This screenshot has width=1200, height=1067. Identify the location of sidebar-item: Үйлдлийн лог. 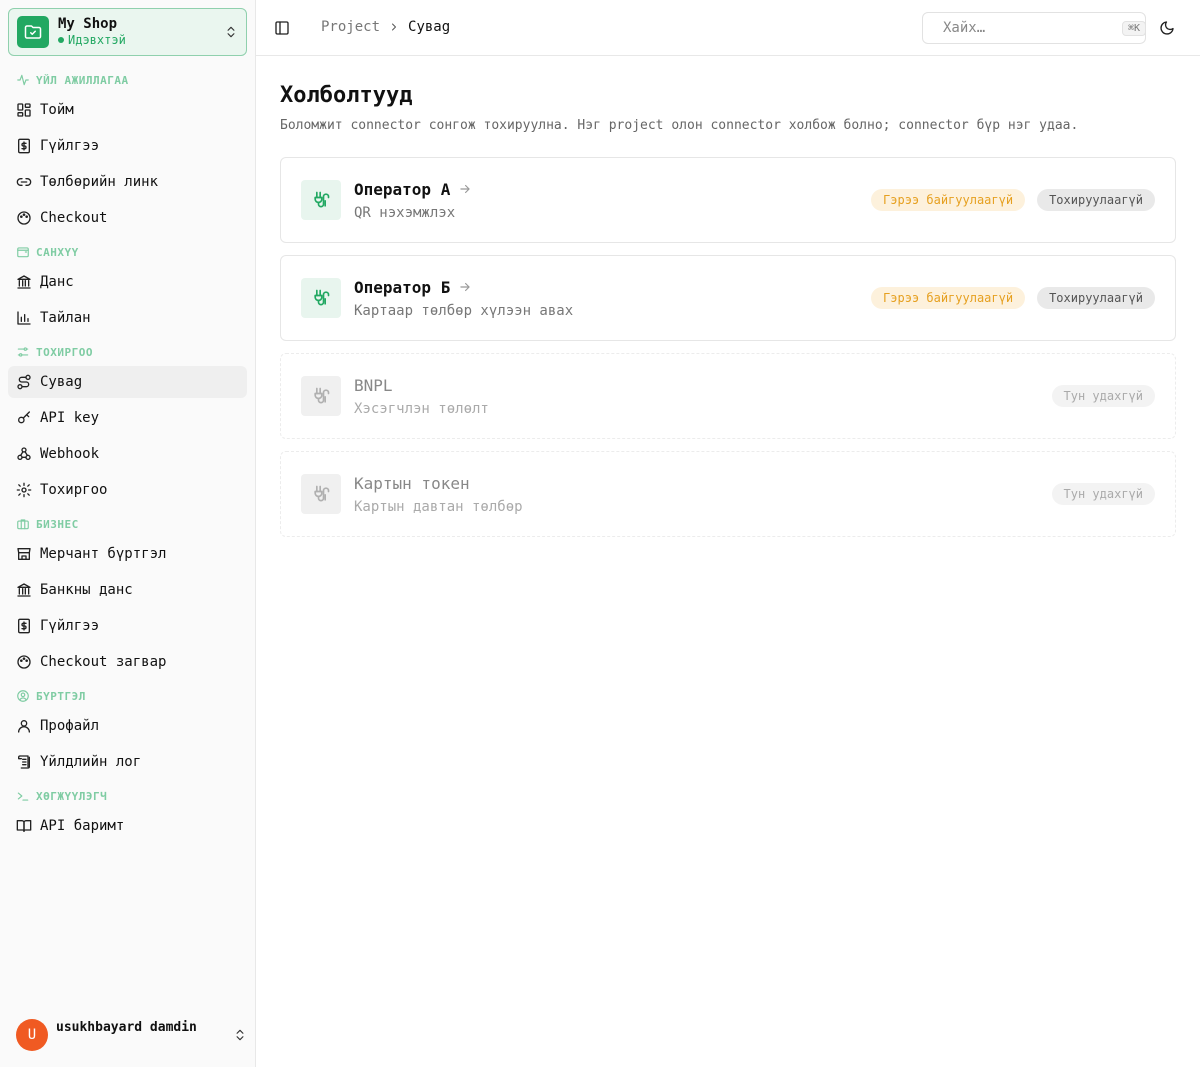
(127, 762).